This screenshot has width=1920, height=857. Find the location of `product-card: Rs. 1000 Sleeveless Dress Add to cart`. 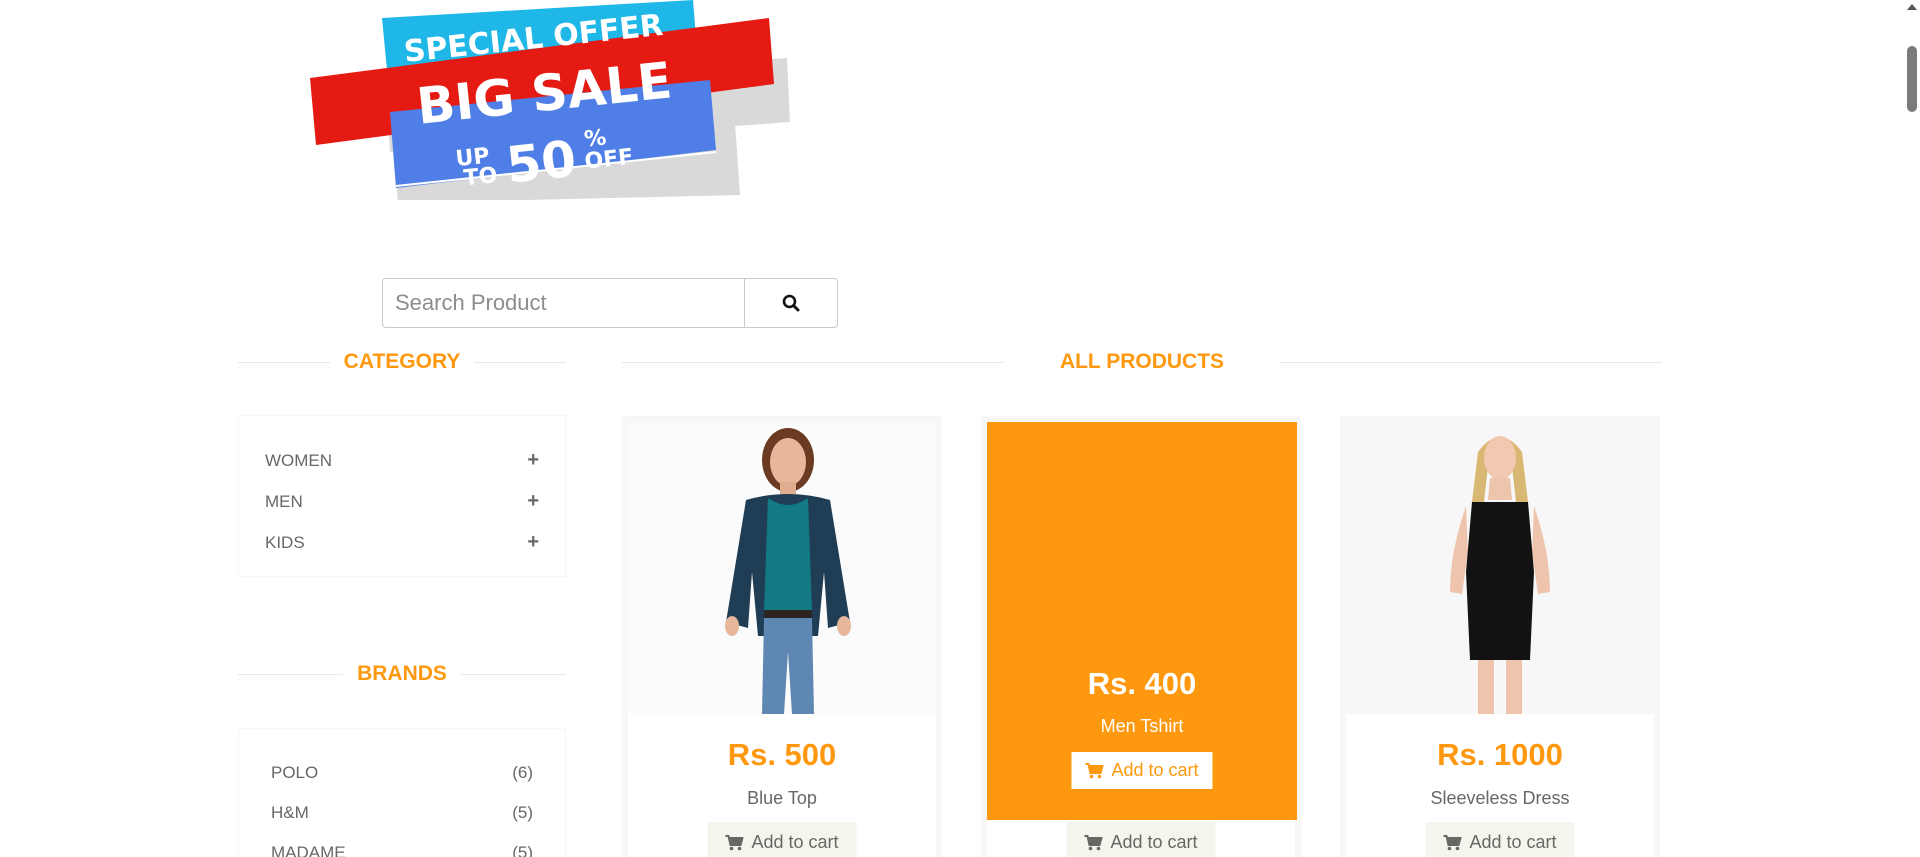

product-card: Rs. 1000 Sleeveless Dress Add to cart is located at coordinates (1500, 636).